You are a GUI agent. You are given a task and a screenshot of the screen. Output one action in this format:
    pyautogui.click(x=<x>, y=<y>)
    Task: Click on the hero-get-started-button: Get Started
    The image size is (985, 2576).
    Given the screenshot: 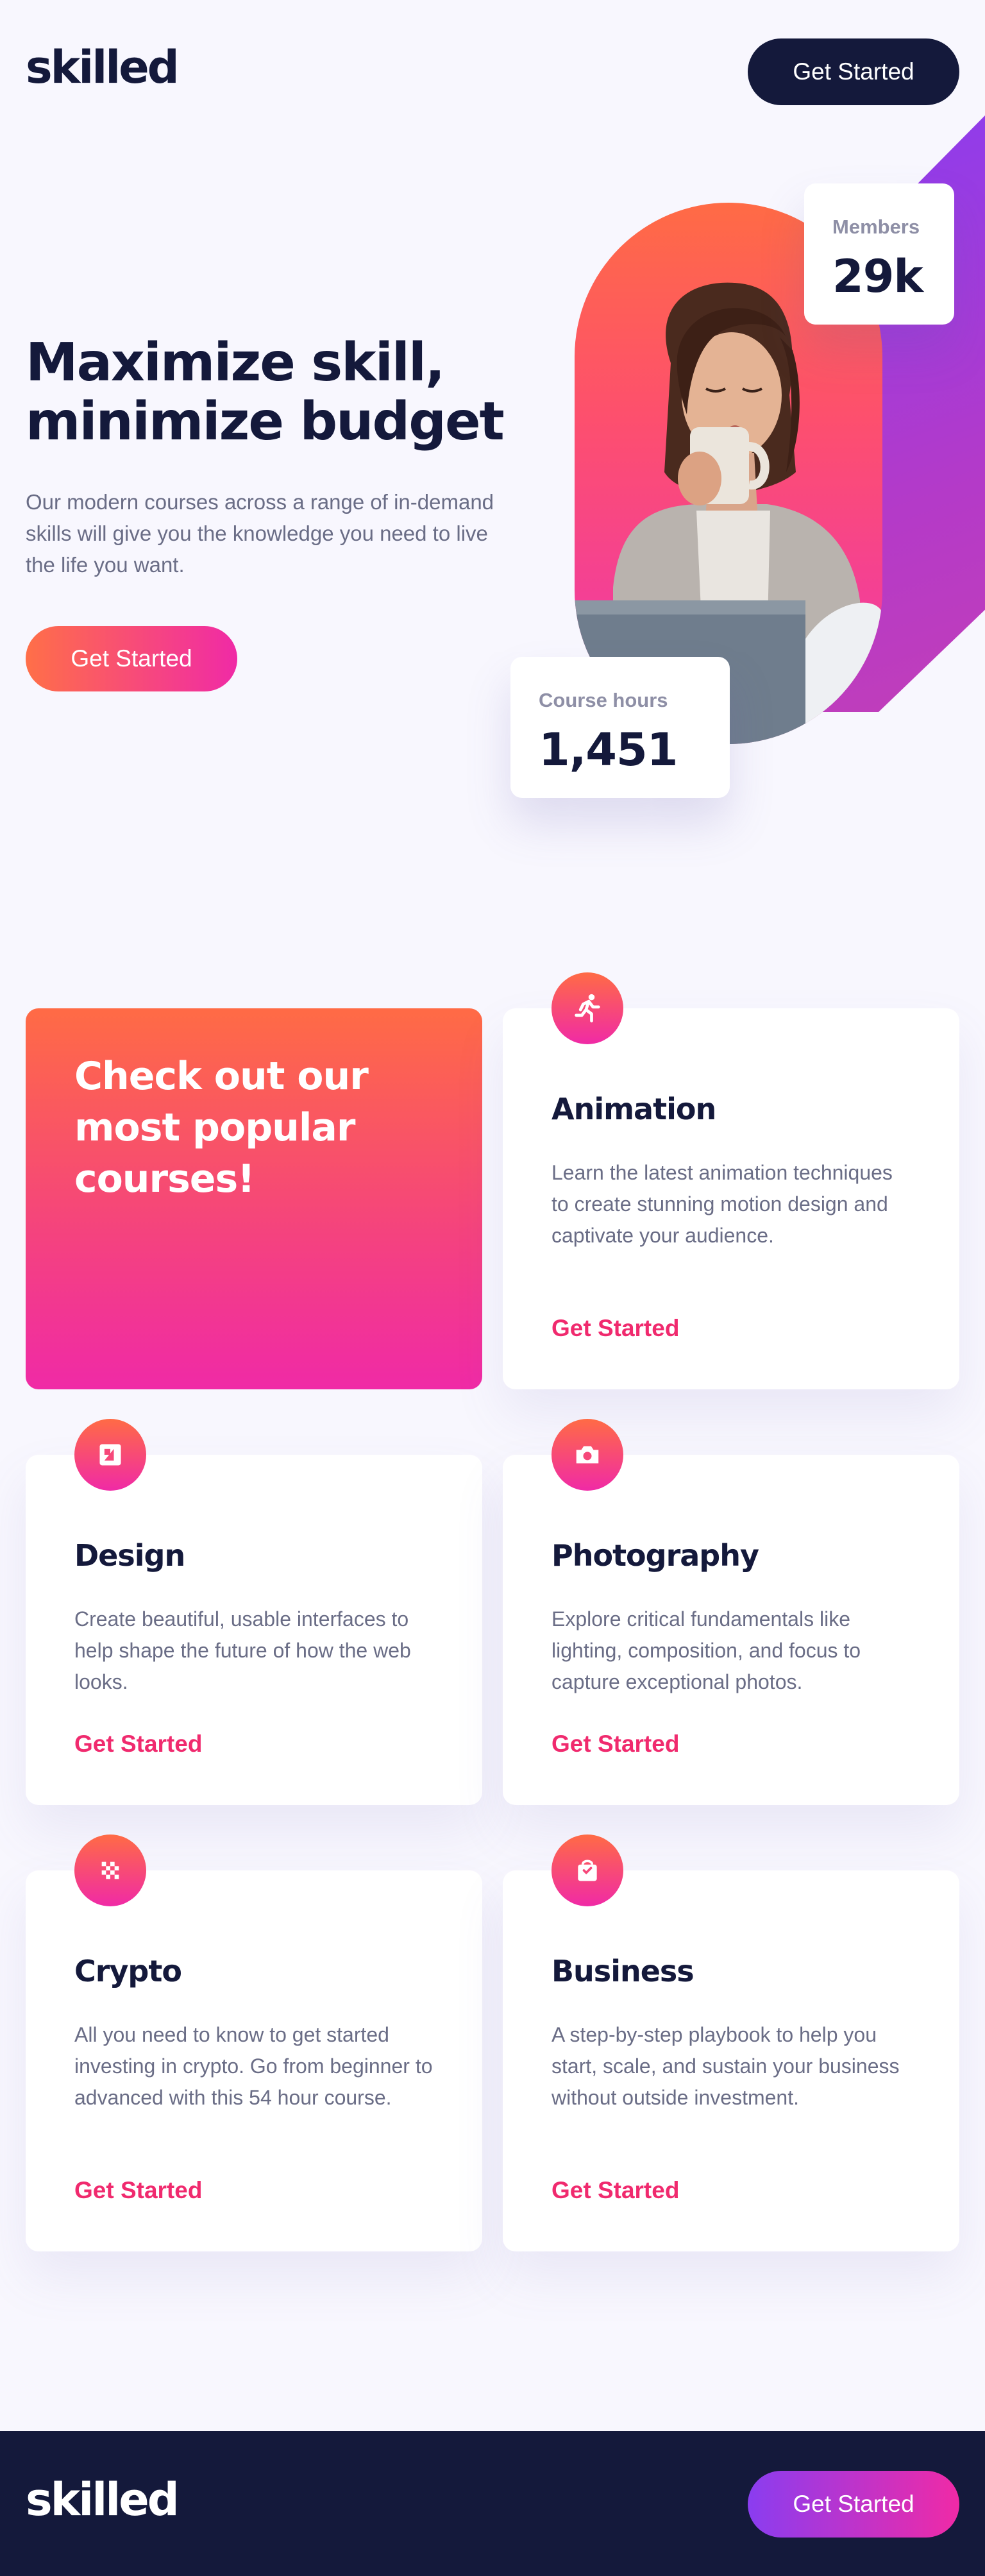 What is the action you would take?
    pyautogui.click(x=131, y=658)
    